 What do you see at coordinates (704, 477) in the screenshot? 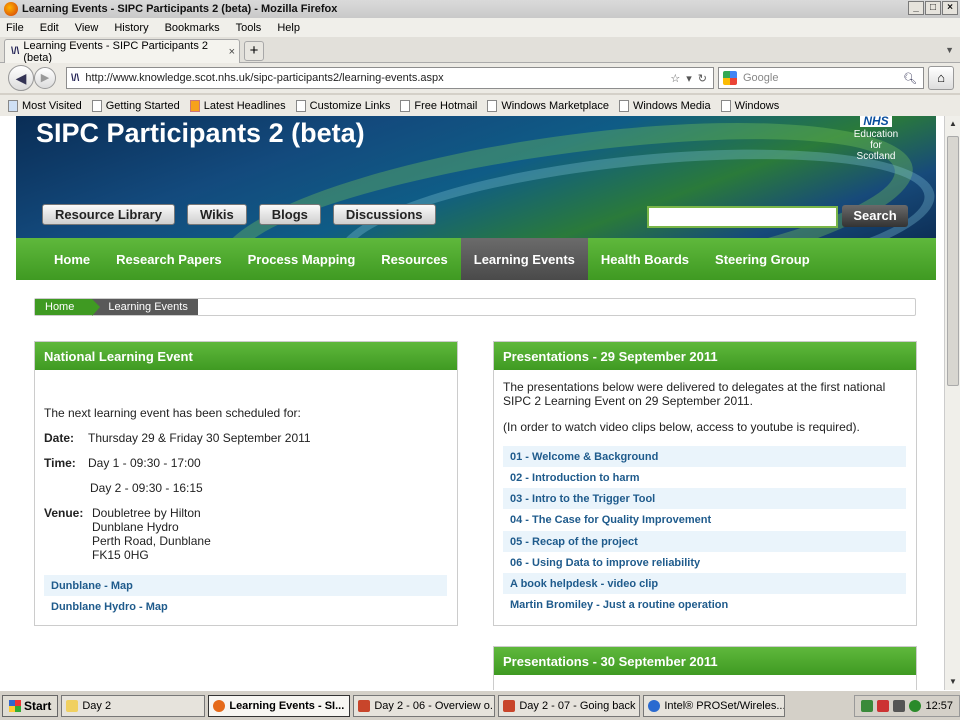
I see `presentation-link: 02 - Introduction to harm` at bounding box center [704, 477].